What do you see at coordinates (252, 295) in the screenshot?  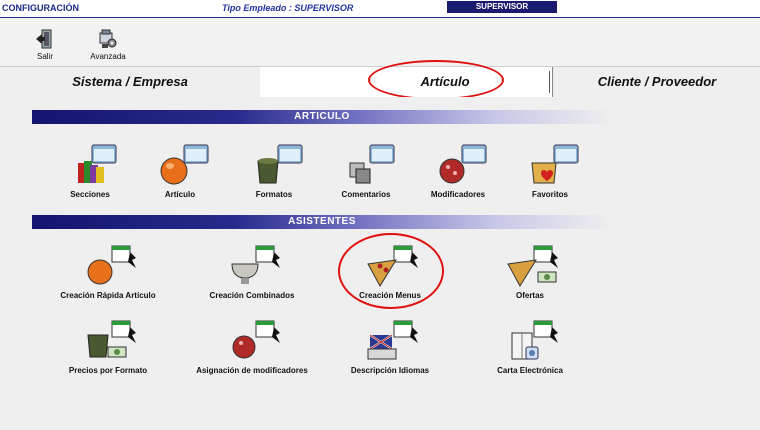 I see `item-label: Creación Combinados` at bounding box center [252, 295].